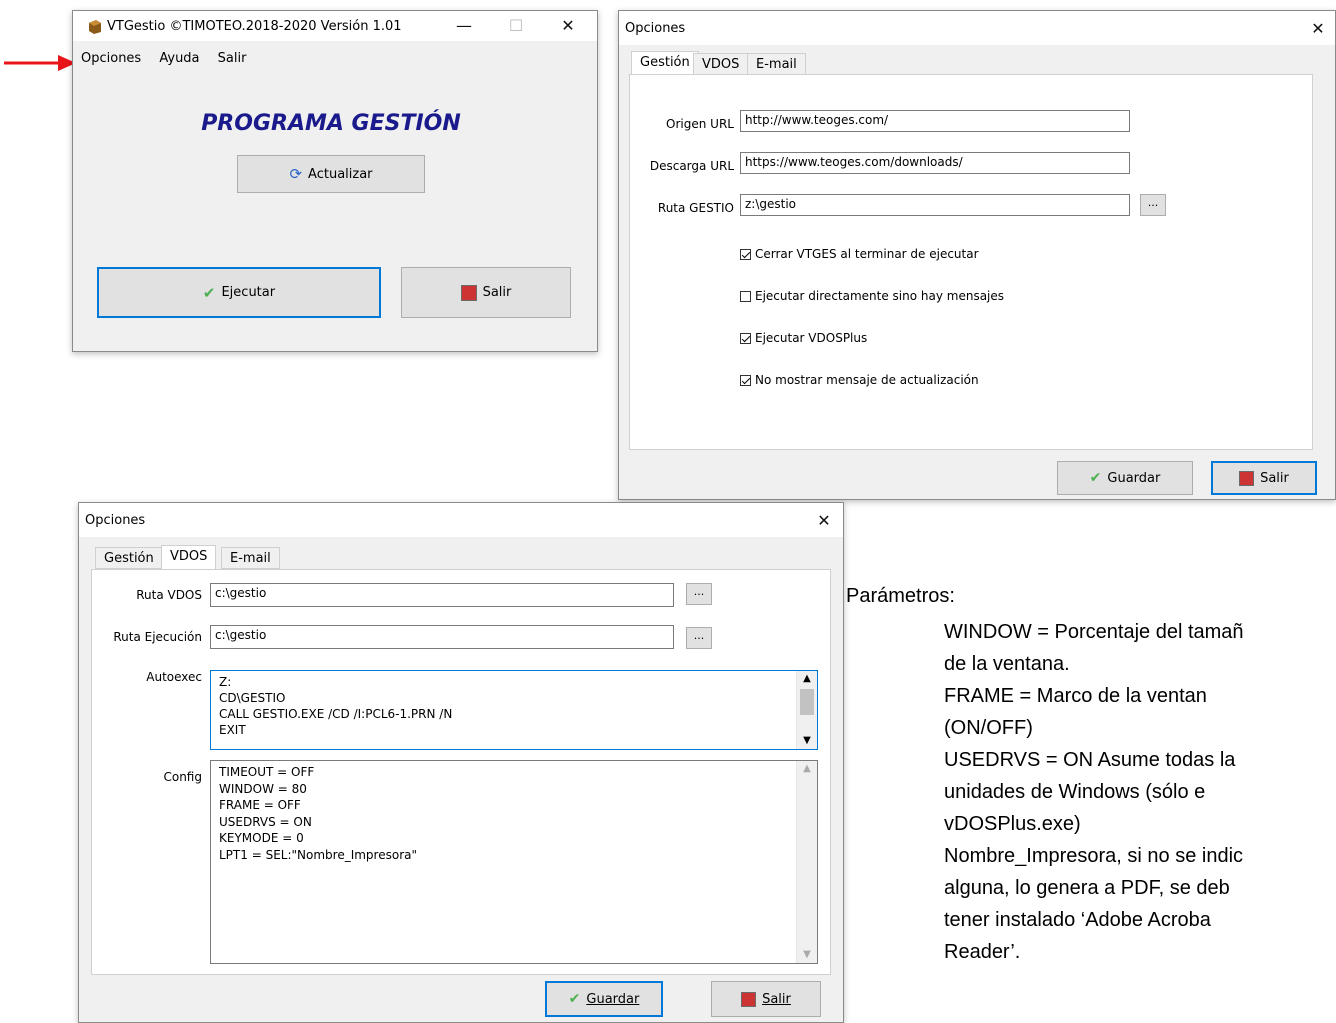 The height and width of the screenshot is (1023, 1336). I want to click on update-button-label: Actualizar, so click(340, 174).